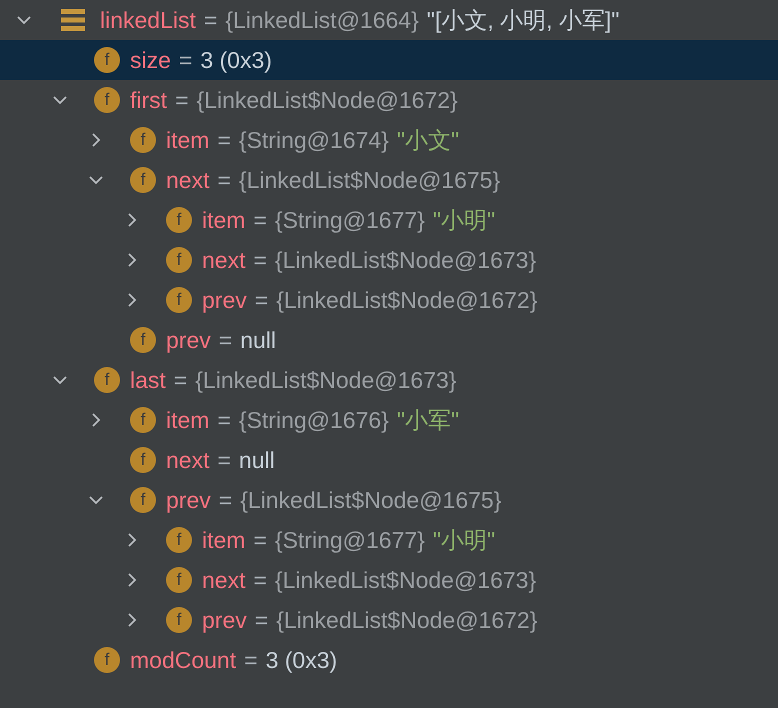 This screenshot has height=708, width=778. What do you see at coordinates (428, 140) in the screenshot?
I see `variable-value: "小文"` at bounding box center [428, 140].